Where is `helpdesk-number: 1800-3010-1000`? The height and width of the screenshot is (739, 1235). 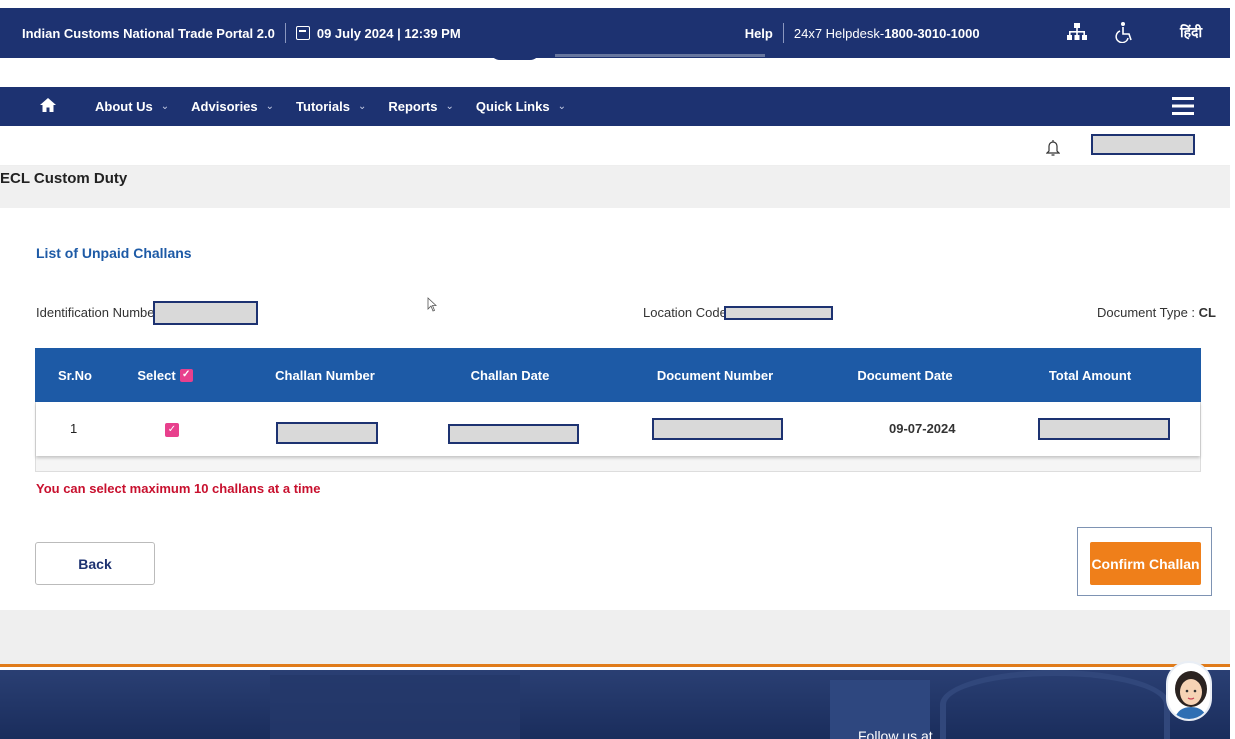 helpdesk-number: 1800-3010-1000 is located at coordinates (932, 33).